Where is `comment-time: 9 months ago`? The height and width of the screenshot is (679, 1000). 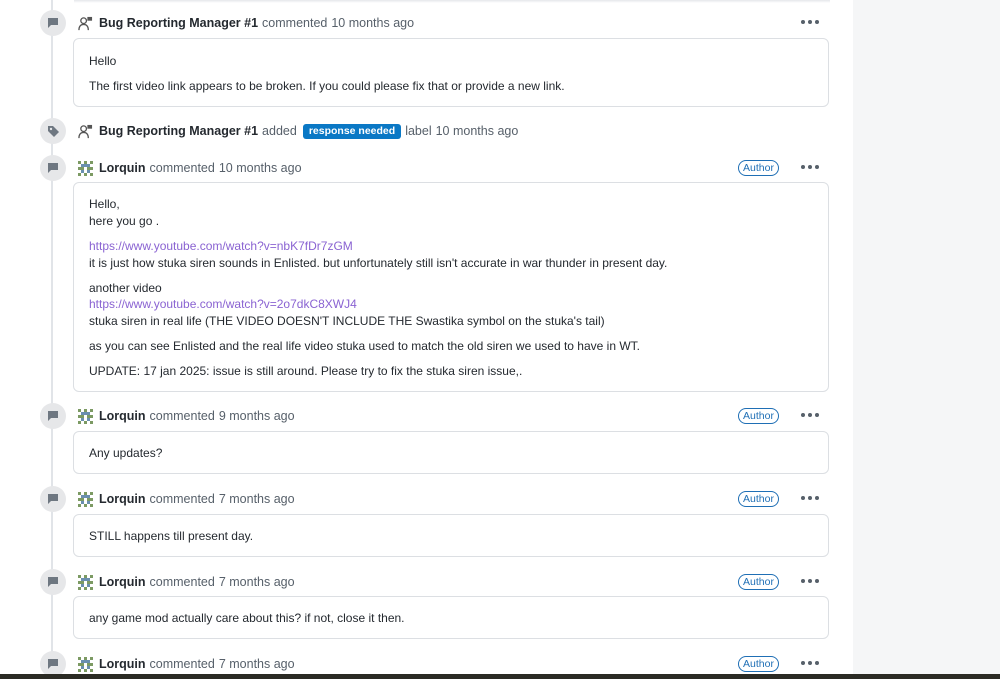
comment-time: 9 months ago is located at coordinates (257, 416).